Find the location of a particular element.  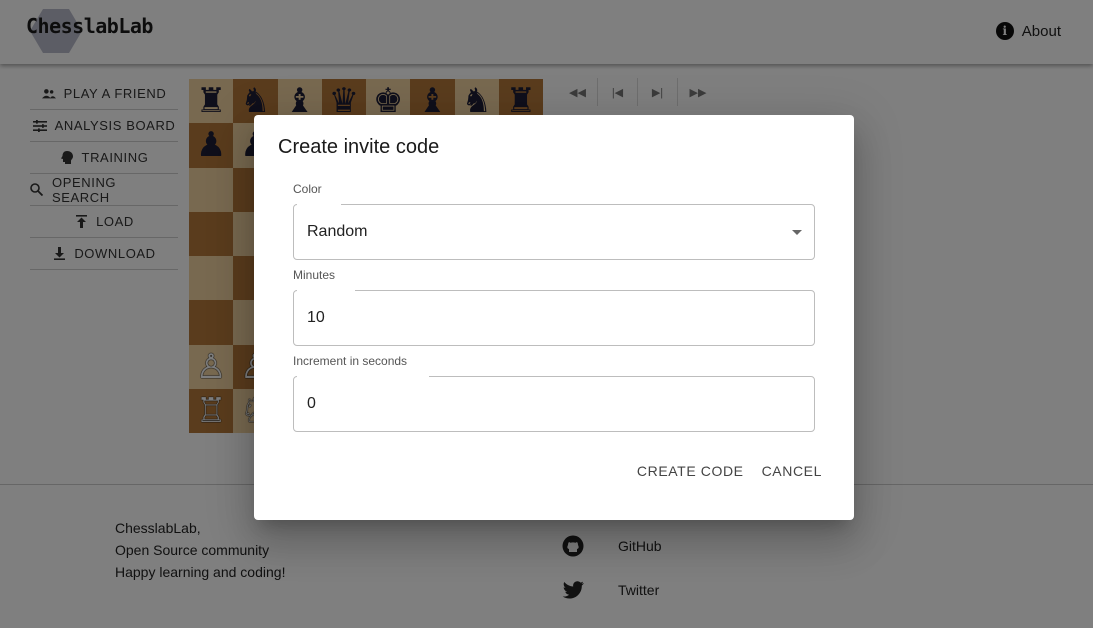

cancel-button: CANCEL is located at coordinates (792, 471).